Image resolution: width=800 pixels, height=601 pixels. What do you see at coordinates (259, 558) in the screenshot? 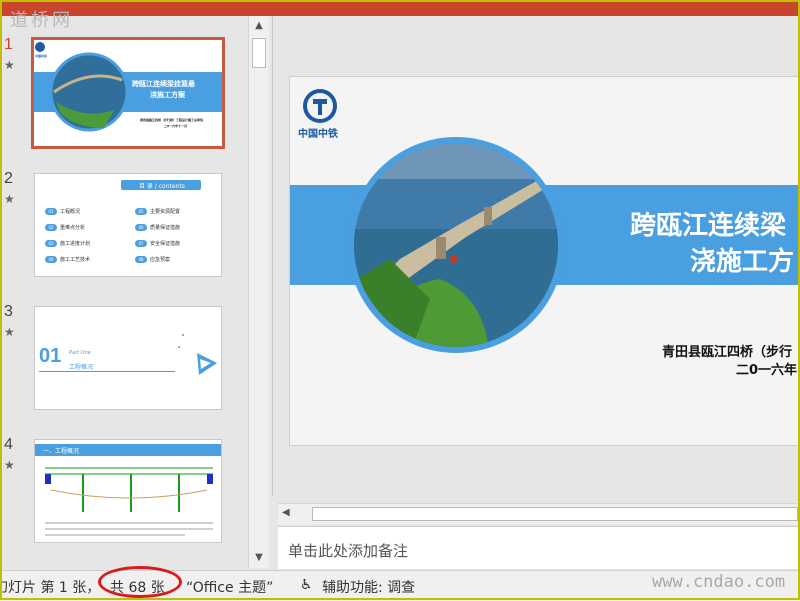
I see `scroll-down-arrow-icon: ▼` at bounding box center [259, 558].